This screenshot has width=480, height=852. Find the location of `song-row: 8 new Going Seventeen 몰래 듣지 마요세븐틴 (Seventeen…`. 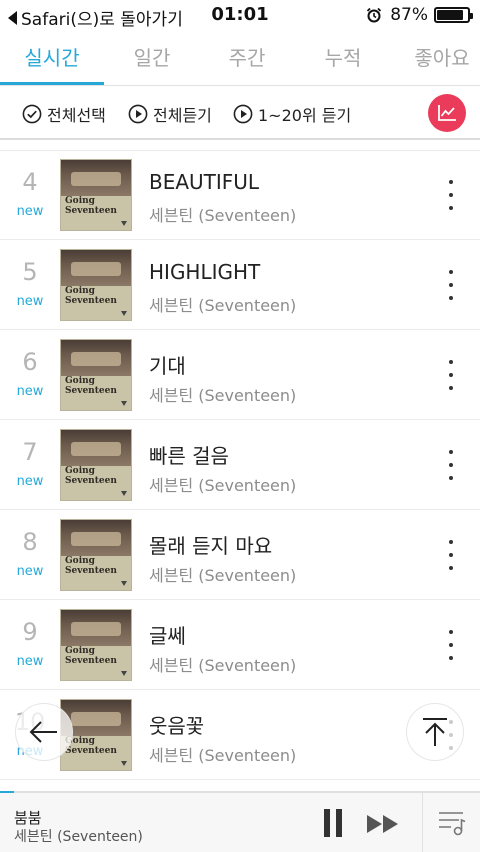

song-row: 8 new Going Seventeen 몰래 듣지 마요세븐틴 (Seventeen… is located at coordinates (240, 555).